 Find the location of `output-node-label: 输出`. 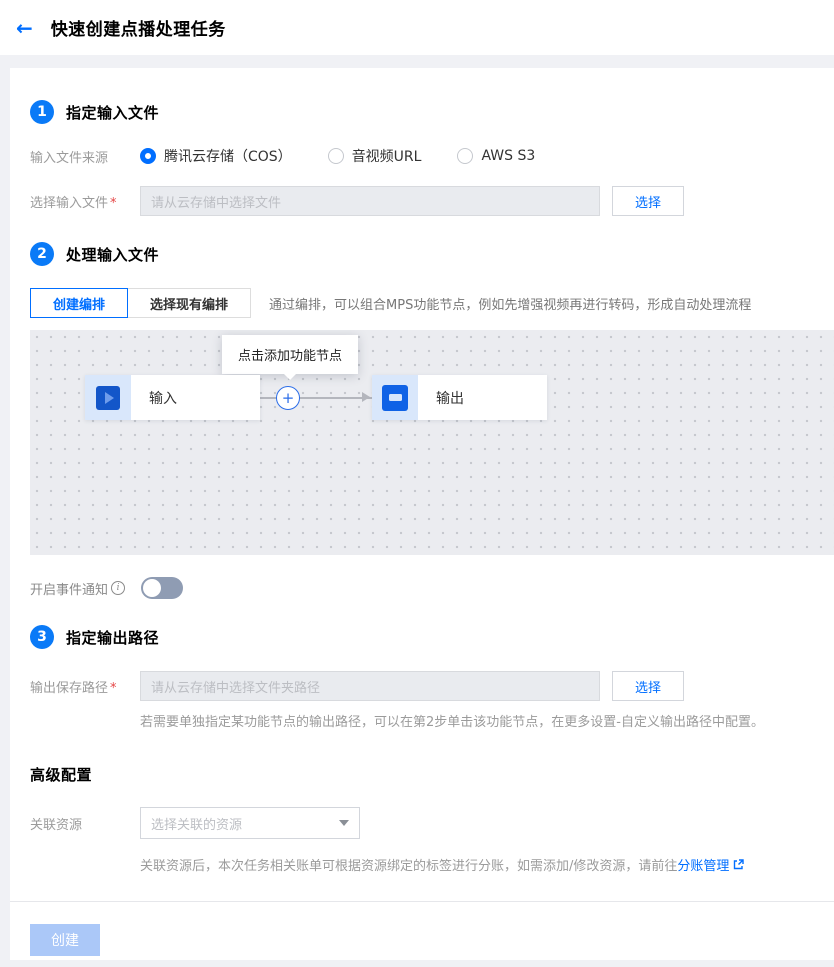

output-node-label: 输出 is located at coordinates (450, 398).